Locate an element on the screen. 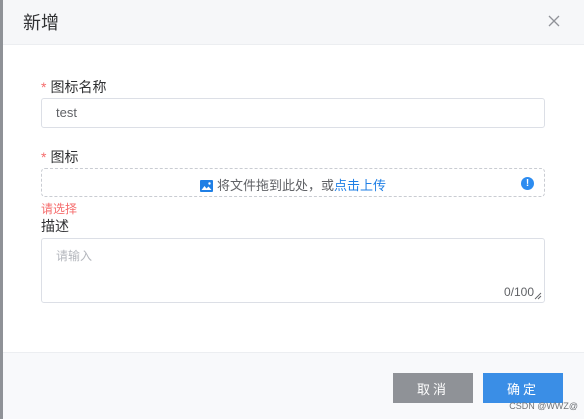 The height and width of the screenshot is (419, 584). info-icon: ! is located at coordinates (527, 183).